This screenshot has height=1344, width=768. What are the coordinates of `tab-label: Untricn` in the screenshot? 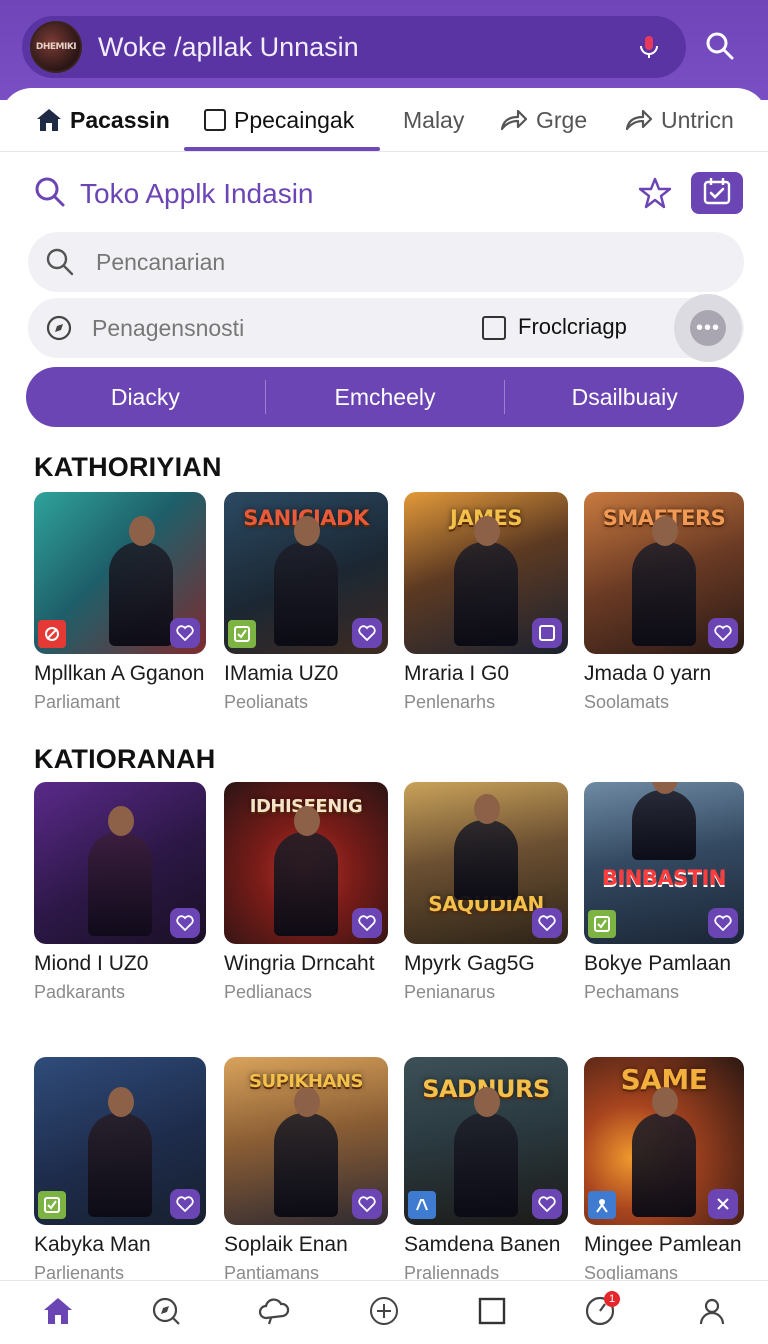 It's located at (697, 119).